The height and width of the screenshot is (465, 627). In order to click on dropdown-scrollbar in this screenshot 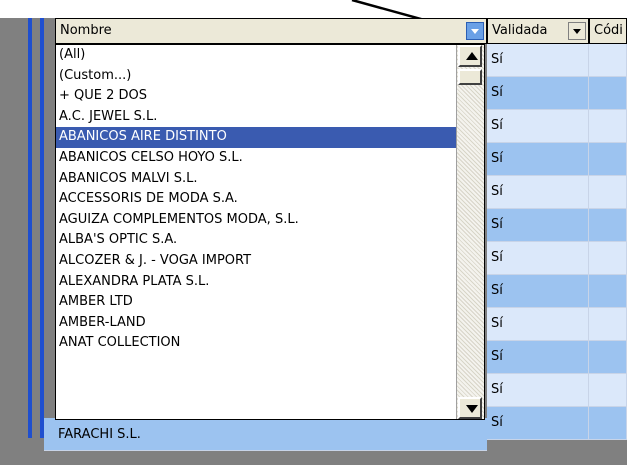, I will do `click(470, 232)`.